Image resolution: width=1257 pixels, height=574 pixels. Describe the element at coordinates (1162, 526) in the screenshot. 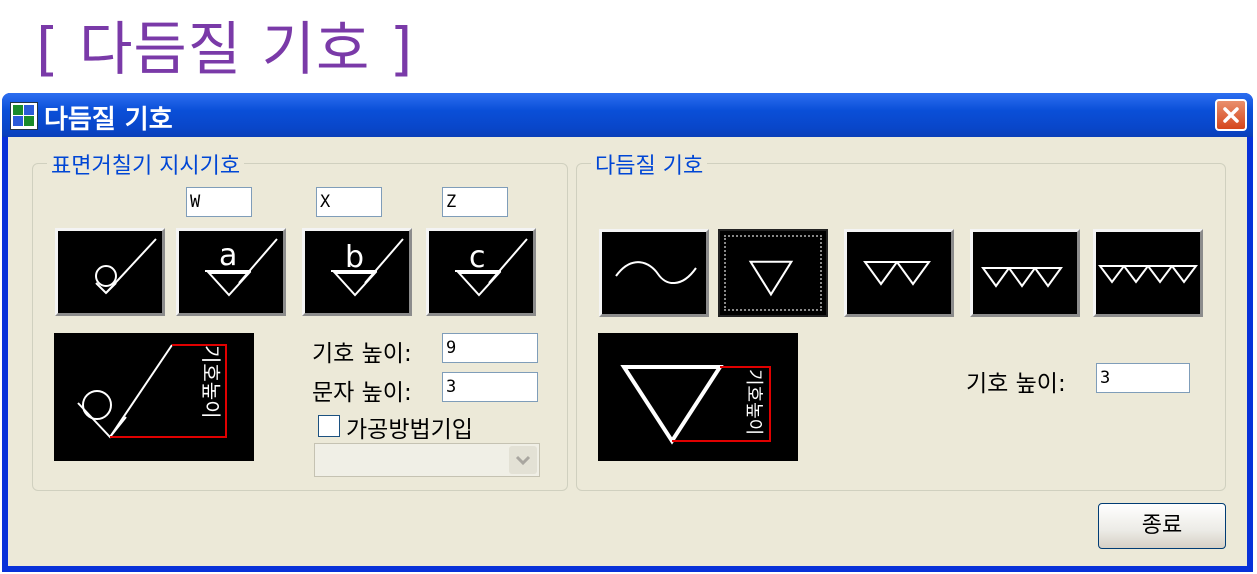

I see `close-button: 종료` at that location.